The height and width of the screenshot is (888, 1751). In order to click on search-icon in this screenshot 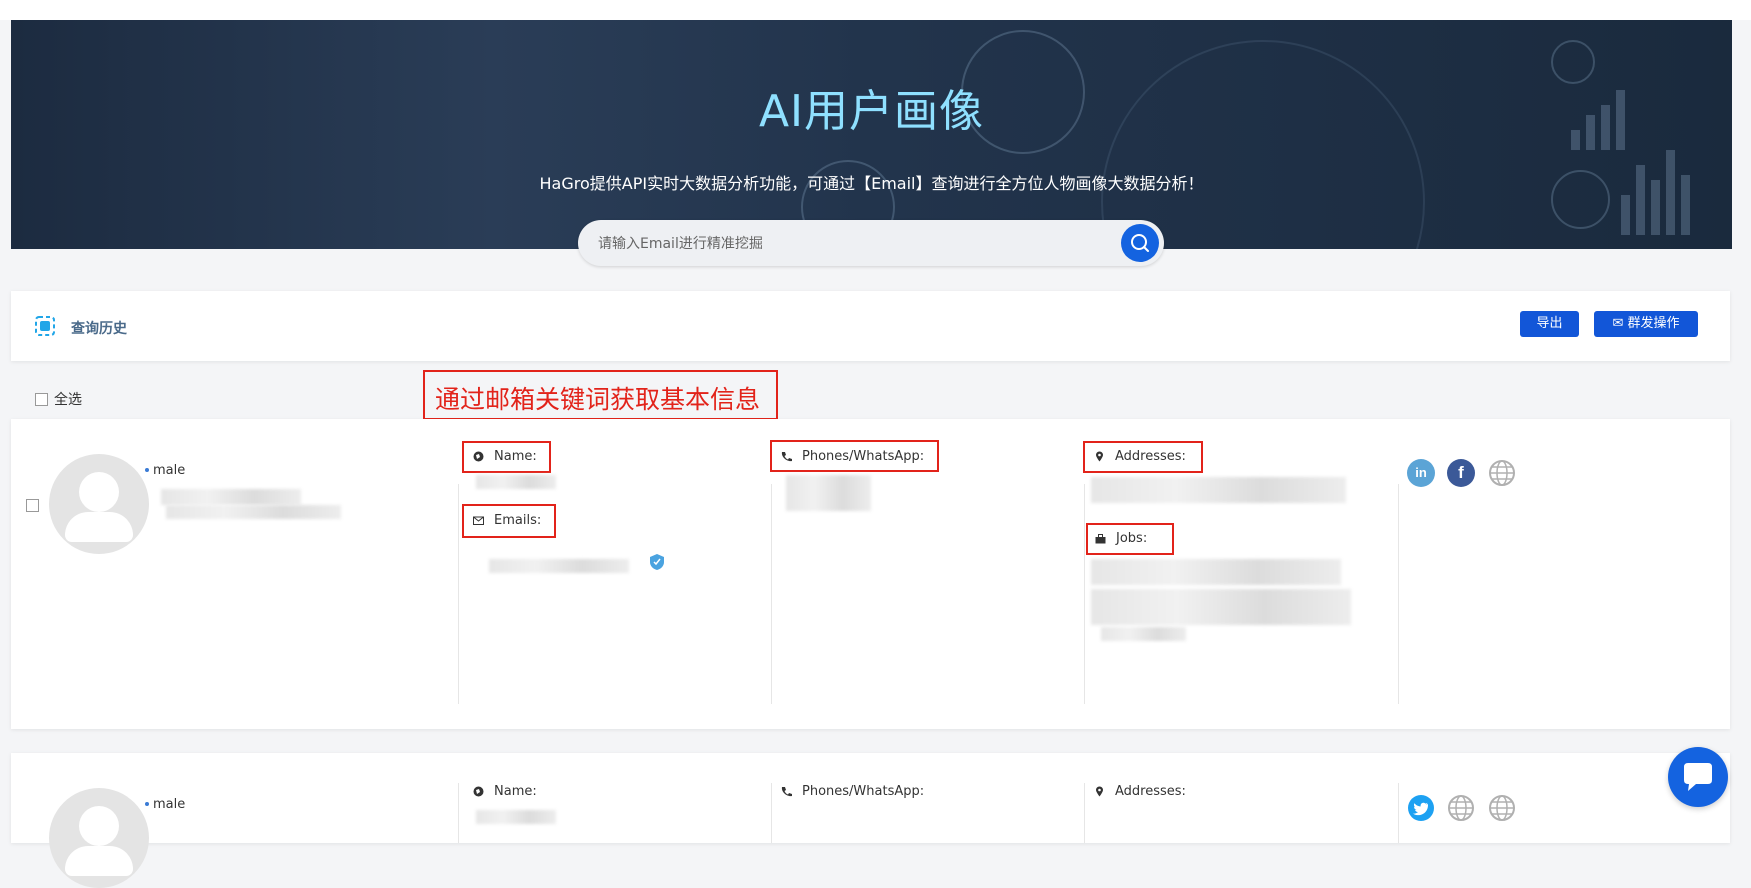, I will do `click(1140, 243)`.